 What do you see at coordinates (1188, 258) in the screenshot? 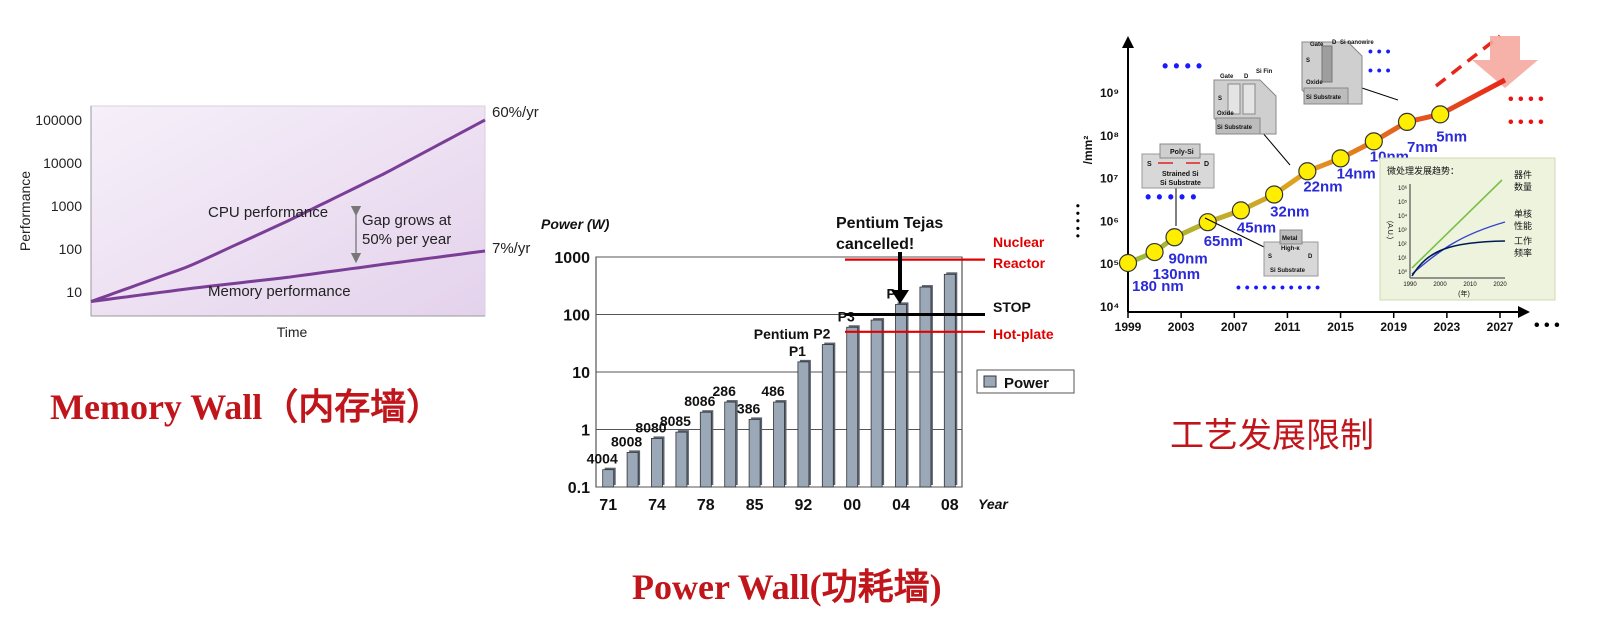
I see `process-node-label: 90nm` at bounding box center [1188, 258].